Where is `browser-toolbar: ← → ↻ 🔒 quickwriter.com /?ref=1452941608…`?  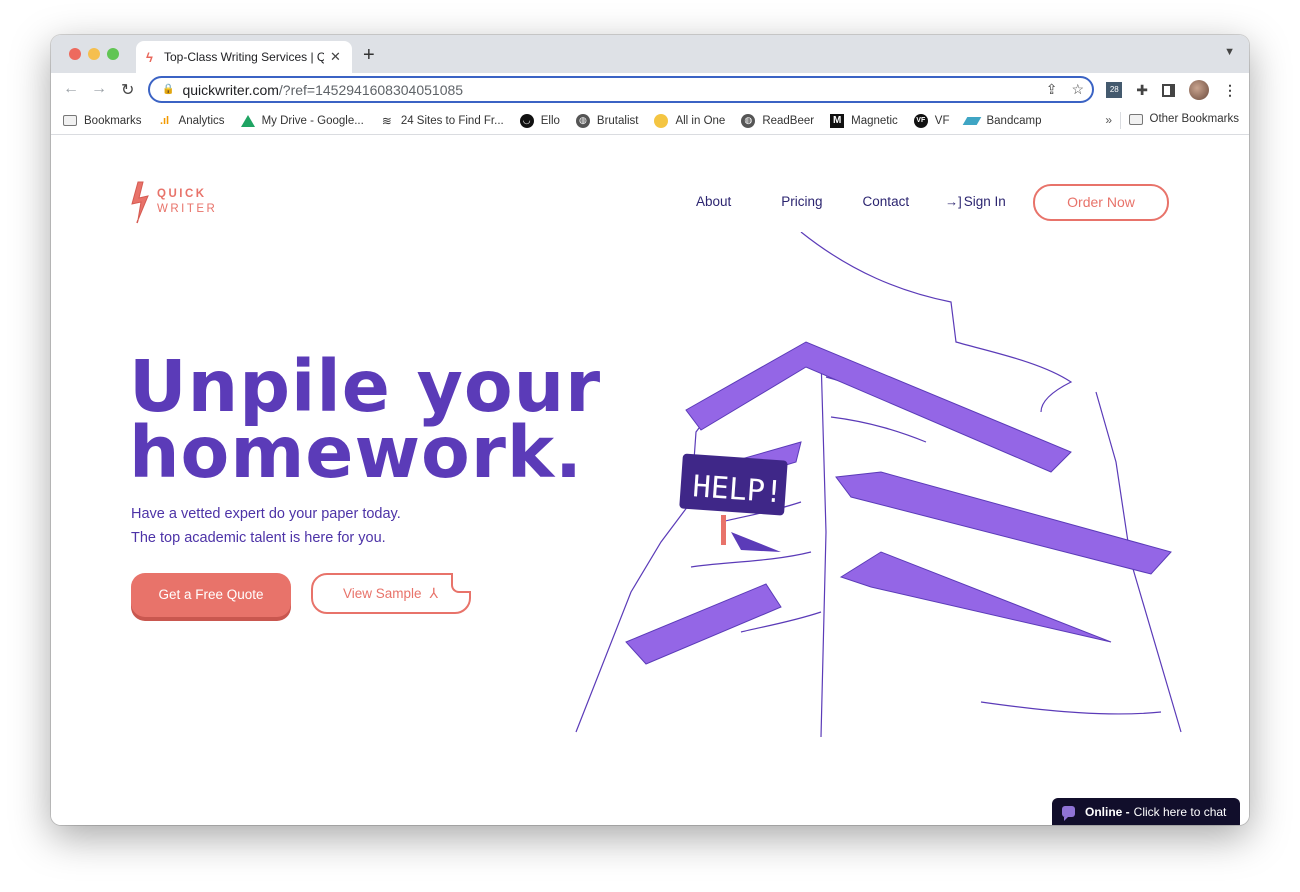
browser-toolbar: ← → ↻ 🔒 quickwriter.com /?ref=1452941608… is located at coordinates (650, 90).